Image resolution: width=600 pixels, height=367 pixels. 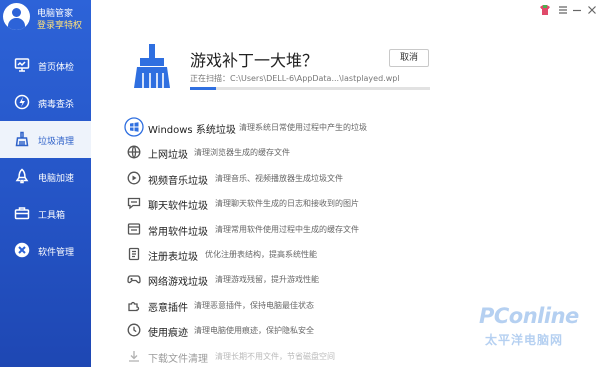 I want to click on registry-icon, so click(x=134, y=254).